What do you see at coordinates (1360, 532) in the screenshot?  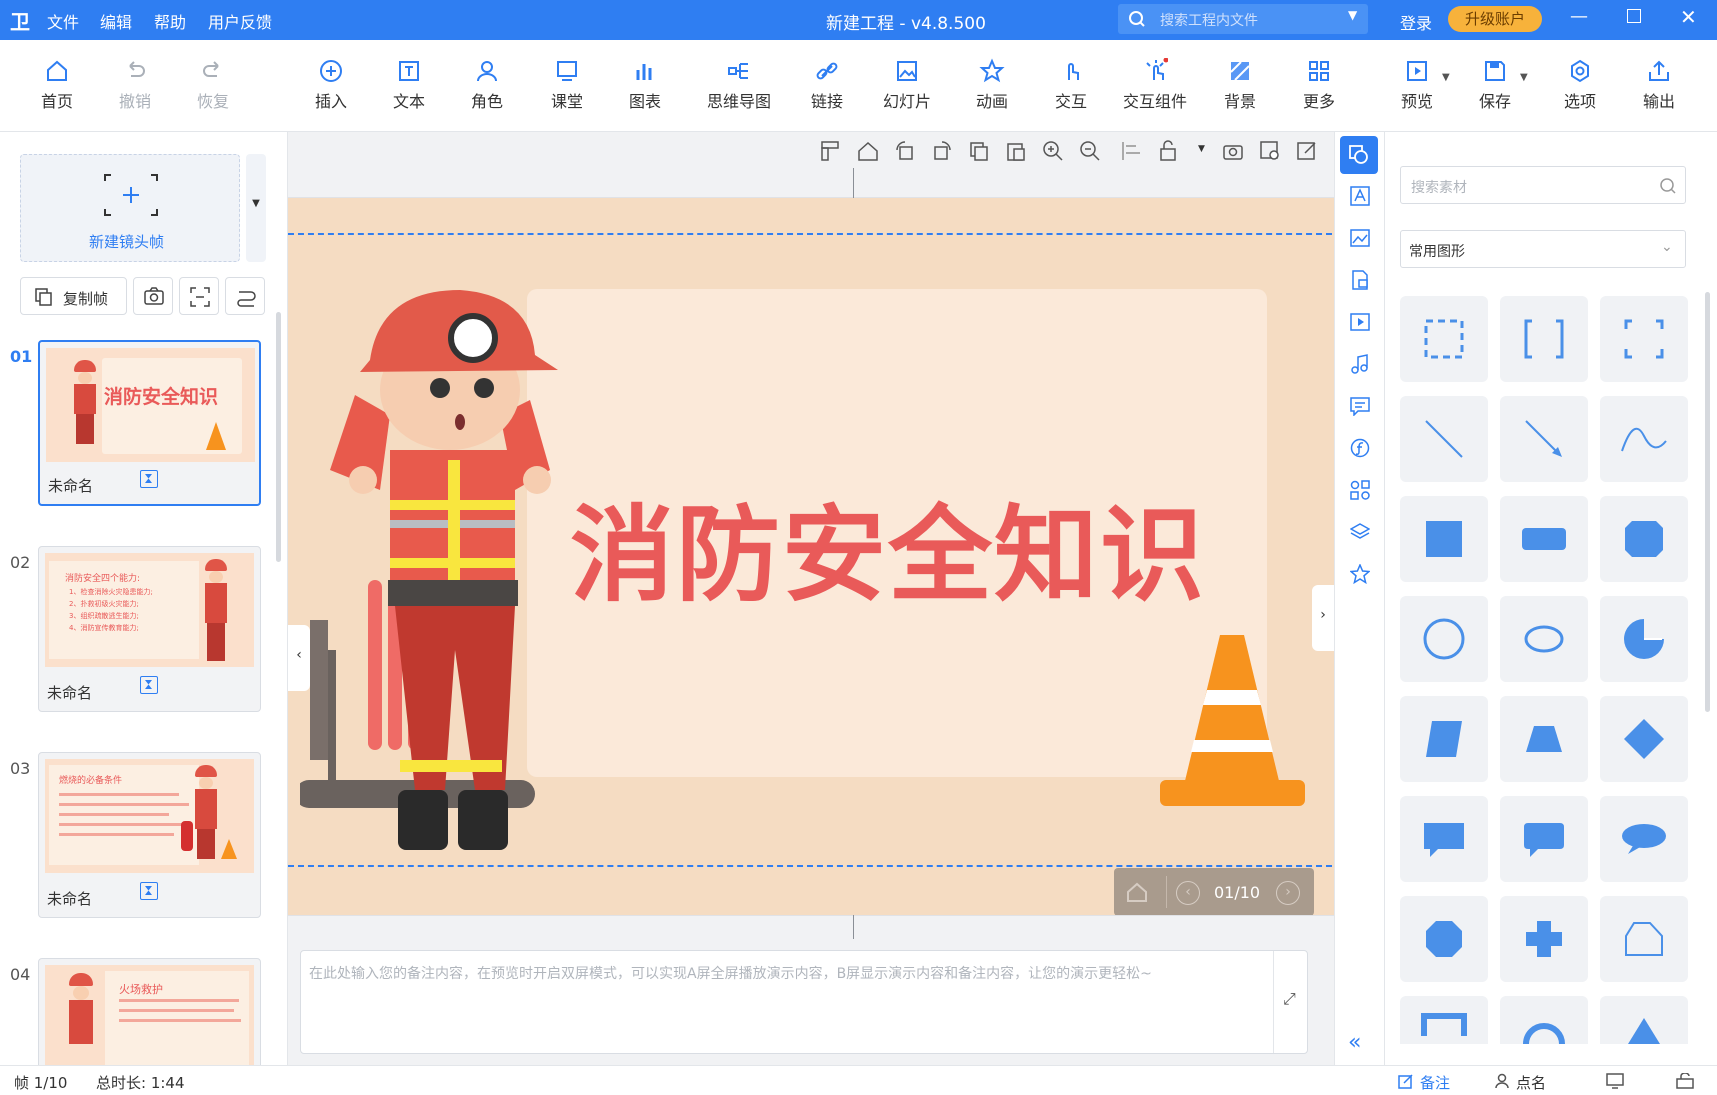 I see `layers-icon` at bounding box center [1360, 532].